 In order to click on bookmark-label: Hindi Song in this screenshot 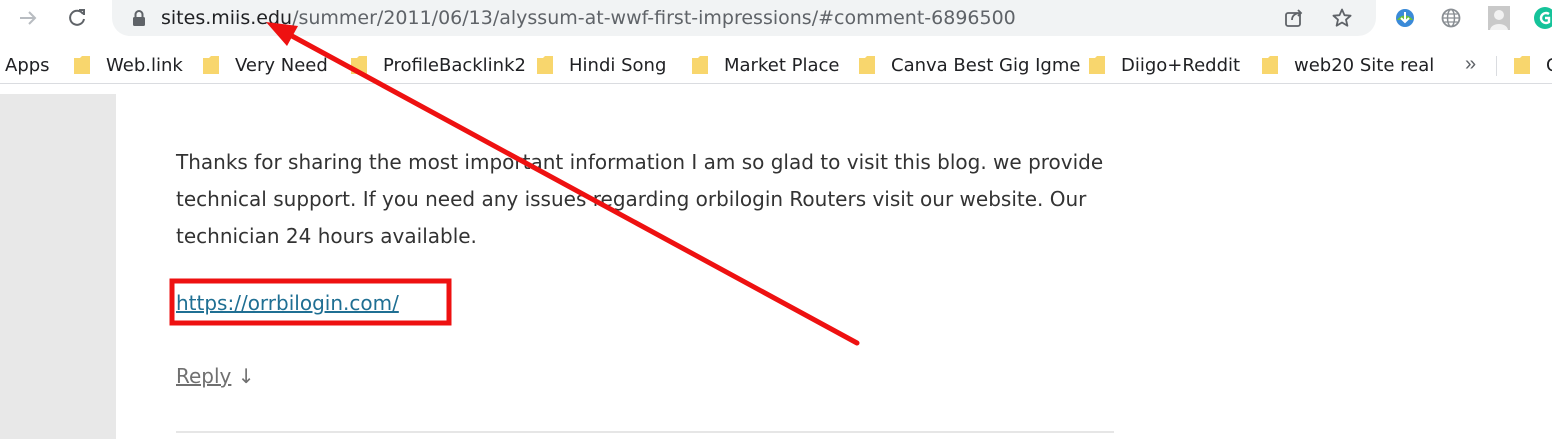, I will do `click(618, 65)`.